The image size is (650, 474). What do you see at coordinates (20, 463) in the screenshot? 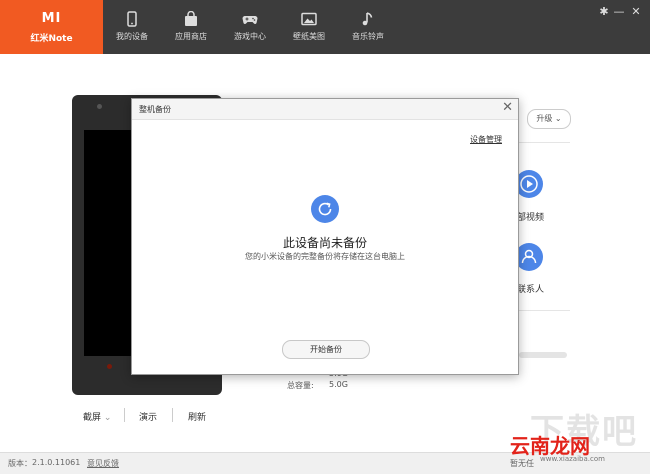
I see `version-label: 版本：` at bounding box center [20, 463].